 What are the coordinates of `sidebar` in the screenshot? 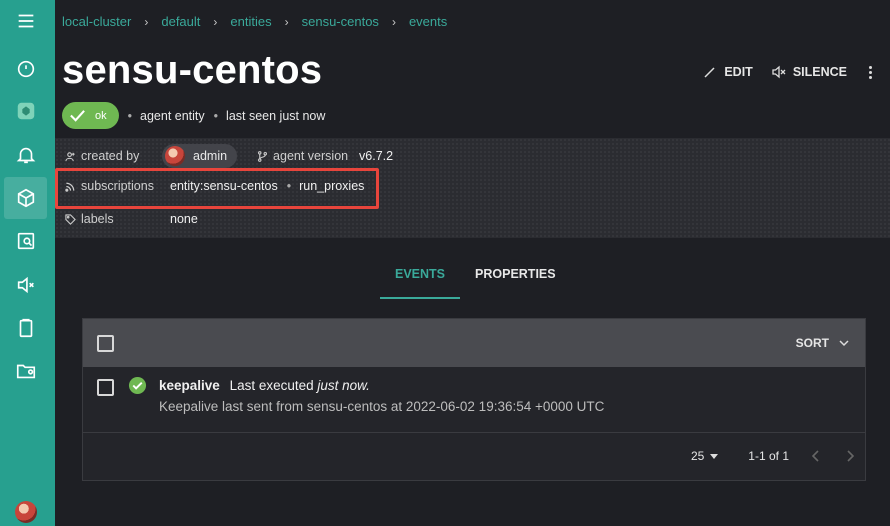 It's located at (27, 263).